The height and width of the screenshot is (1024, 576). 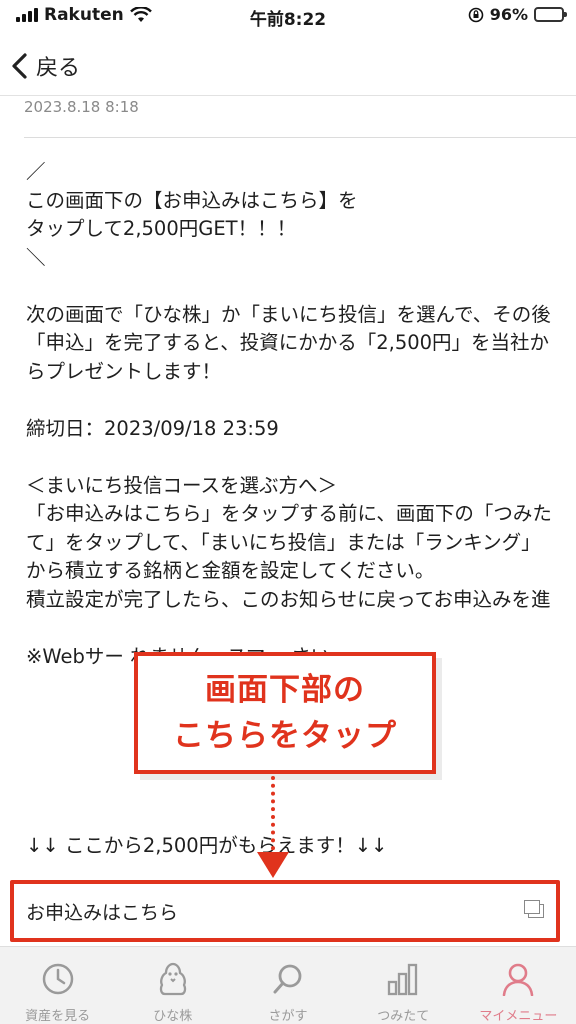 I want to click on back-button: 戻る, so click(x=45, y=66).